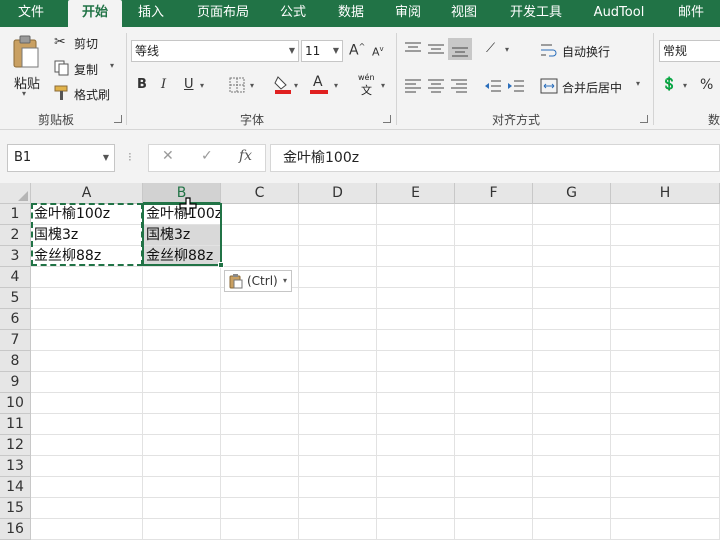  Describe the element at coordinates (689, 51) in the screenshot. I see `number-format-select: 常规` at that location.